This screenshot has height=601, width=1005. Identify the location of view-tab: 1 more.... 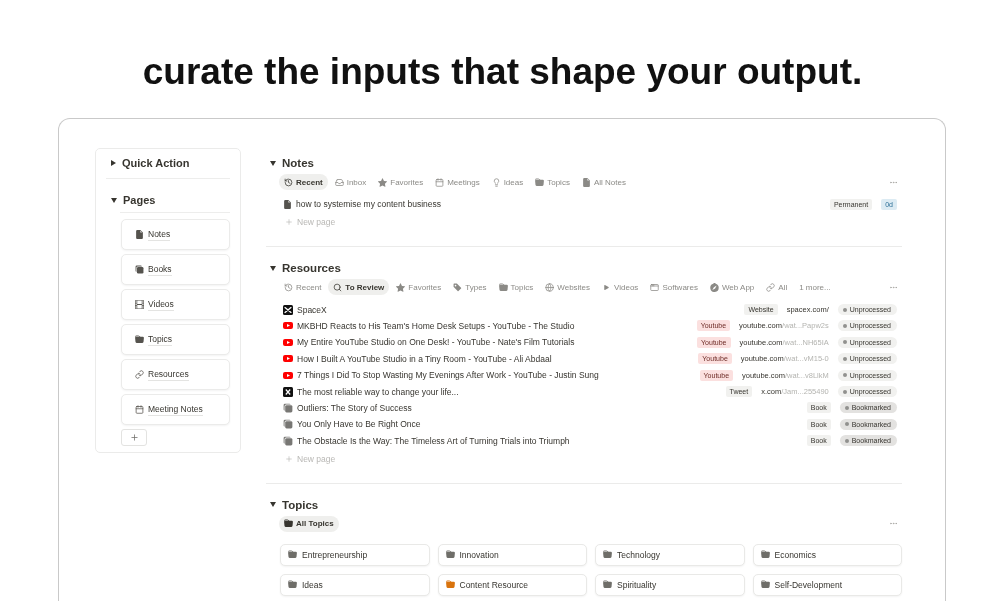
(815, 287).